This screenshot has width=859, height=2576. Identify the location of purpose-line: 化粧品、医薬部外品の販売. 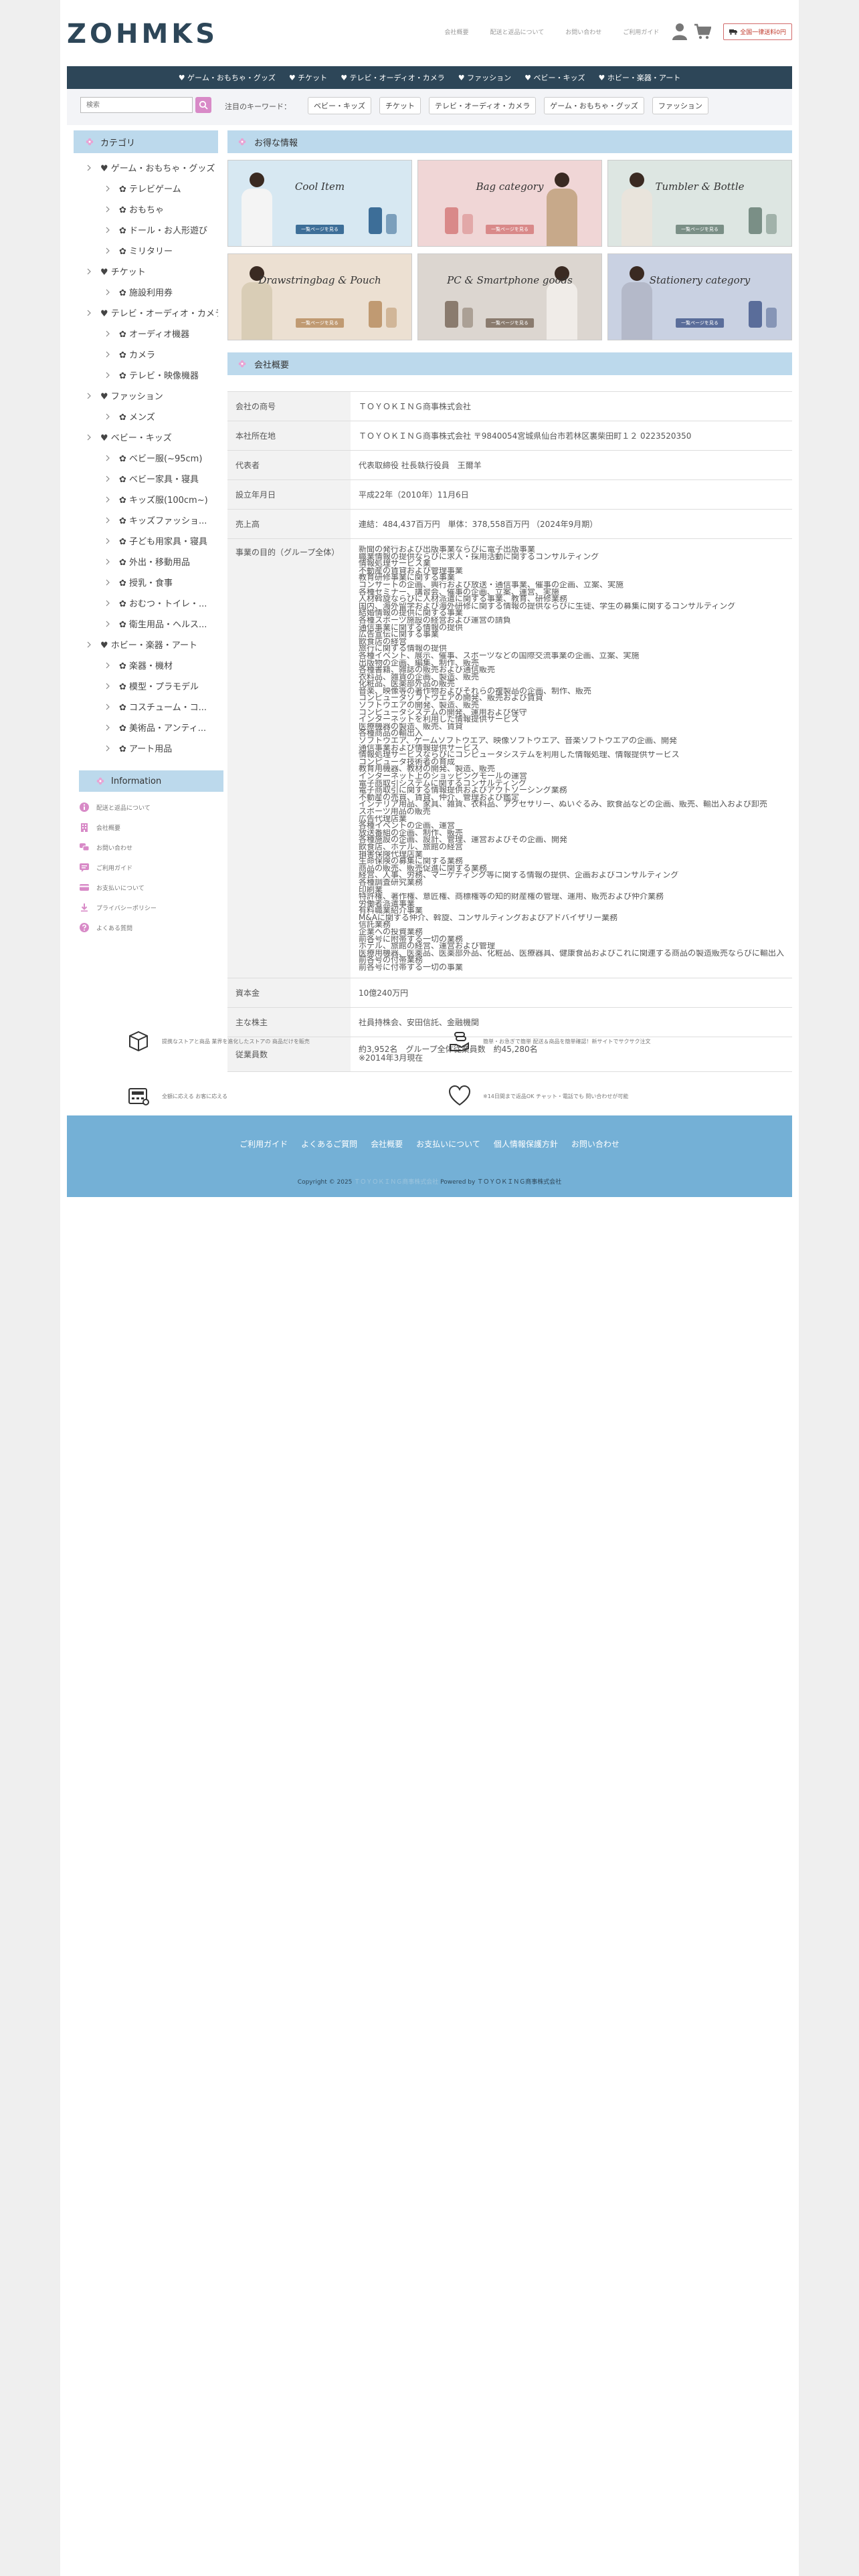
(406, 683).